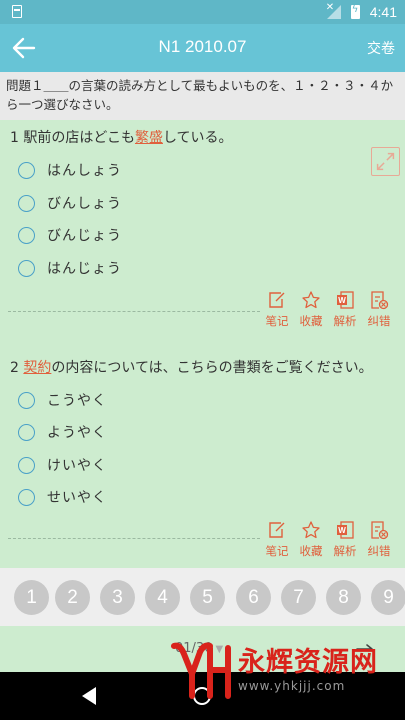 Image resolution: width=405 pixels, height=720 pixels. I want to click on question-number-button: 9, so click(388, 597).